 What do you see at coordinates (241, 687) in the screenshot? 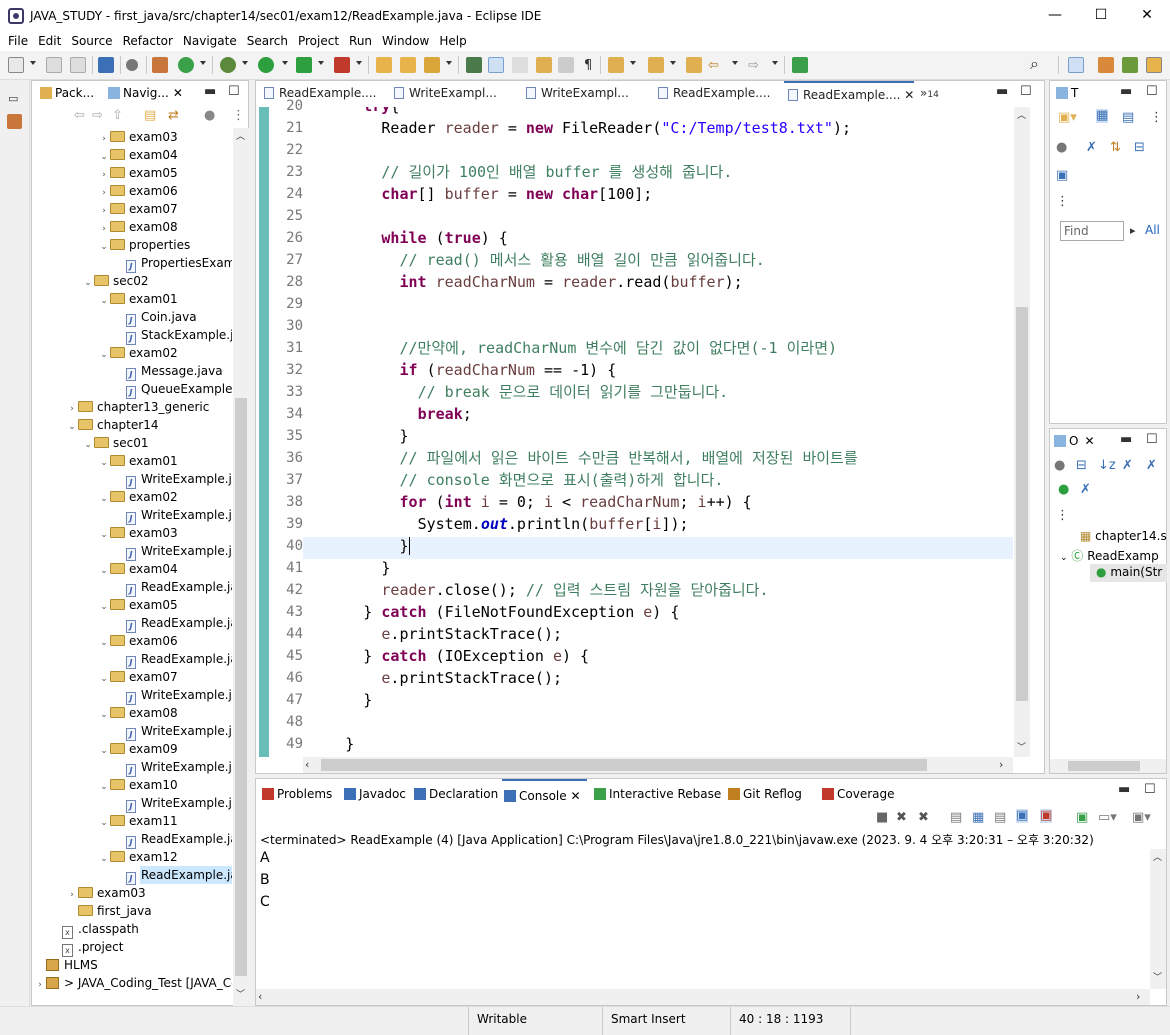
I see `explorer-scroll-thumb` at bounding box center [241, 687].